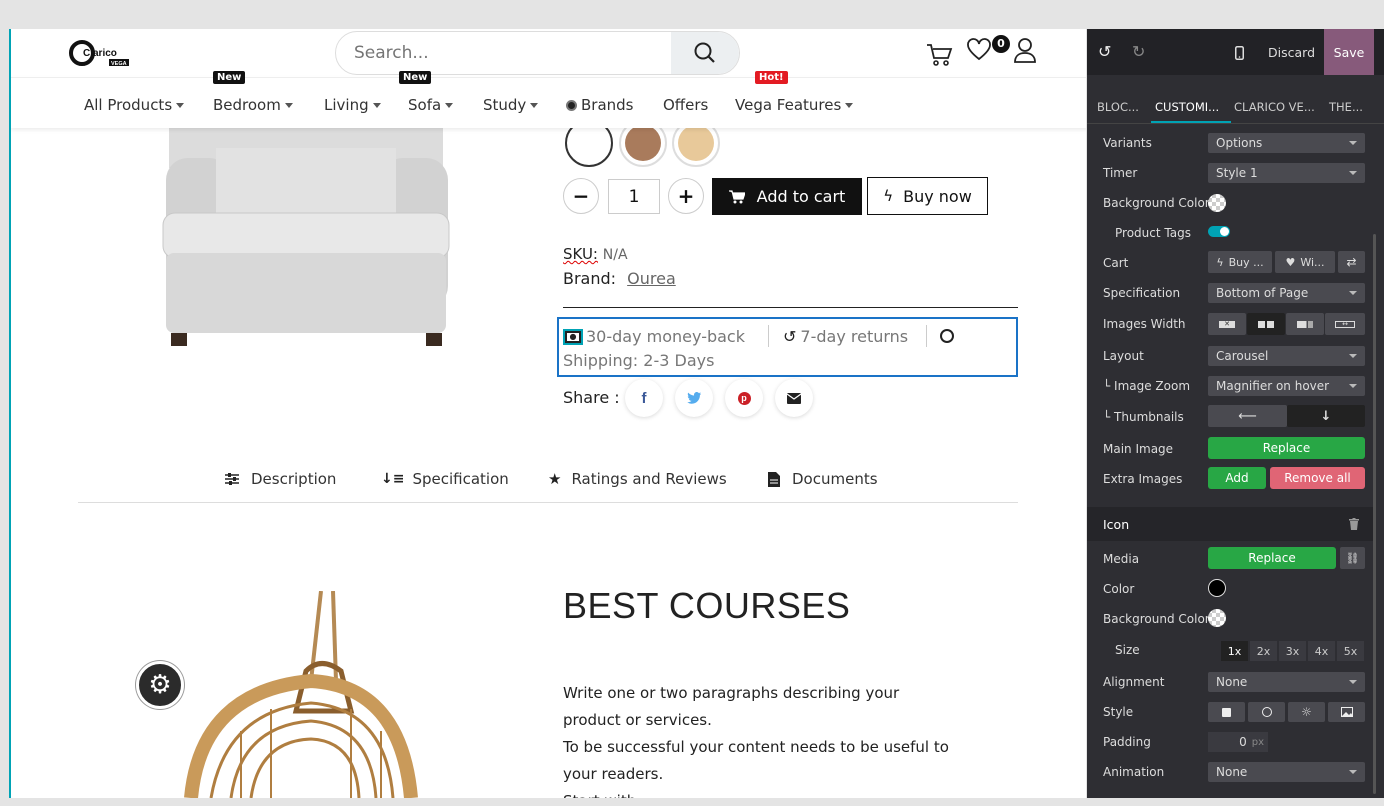 Image resolution: width=1384 pixels, height=806 pixels. What do you see at coordinates (979, 50) in the screenshot?
I see `heart-icon` at bounding box center [979, 50].